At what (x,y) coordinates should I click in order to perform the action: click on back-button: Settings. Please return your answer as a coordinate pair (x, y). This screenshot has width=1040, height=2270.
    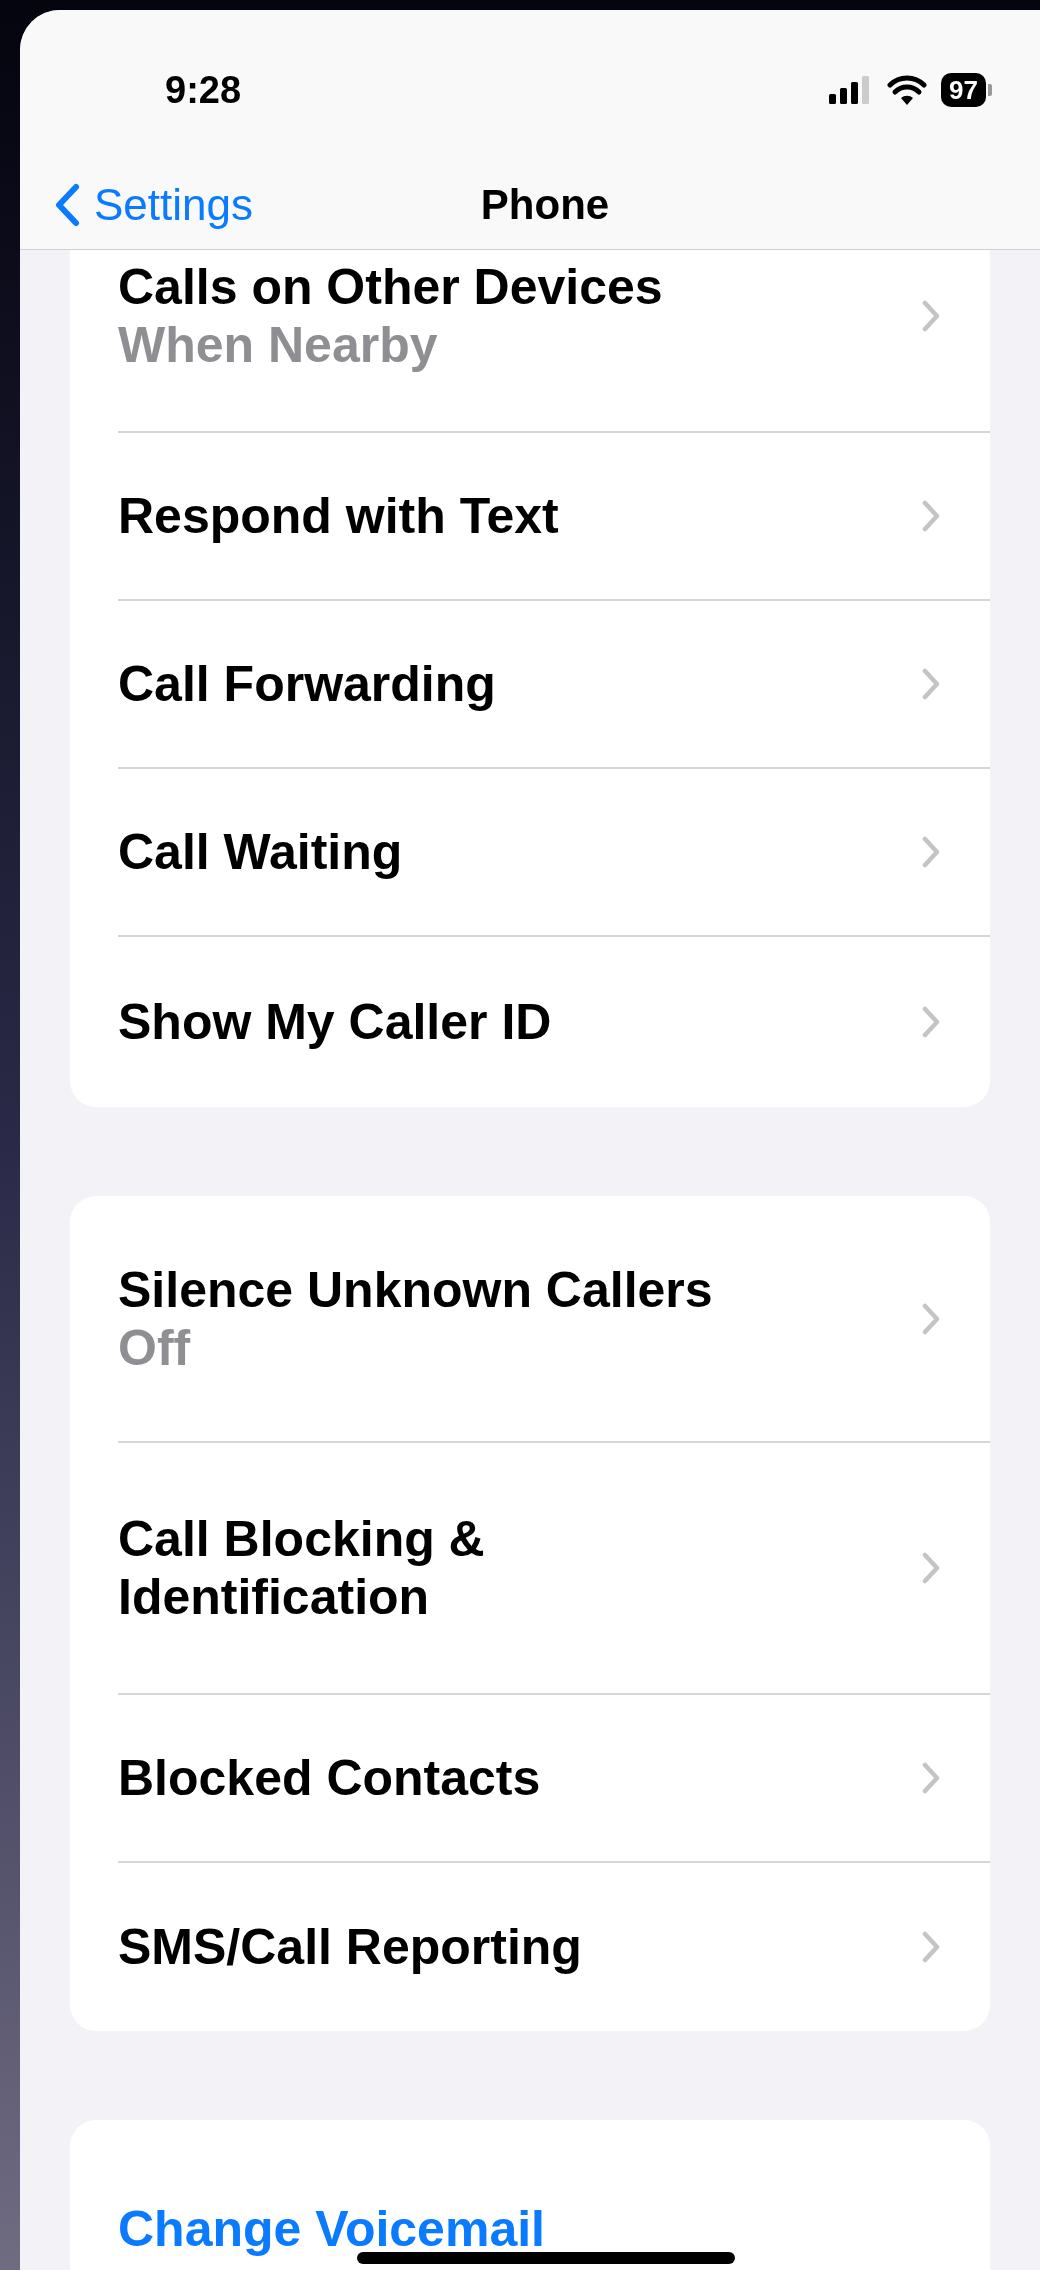
    Looking at the image, I should click on (136, 204).